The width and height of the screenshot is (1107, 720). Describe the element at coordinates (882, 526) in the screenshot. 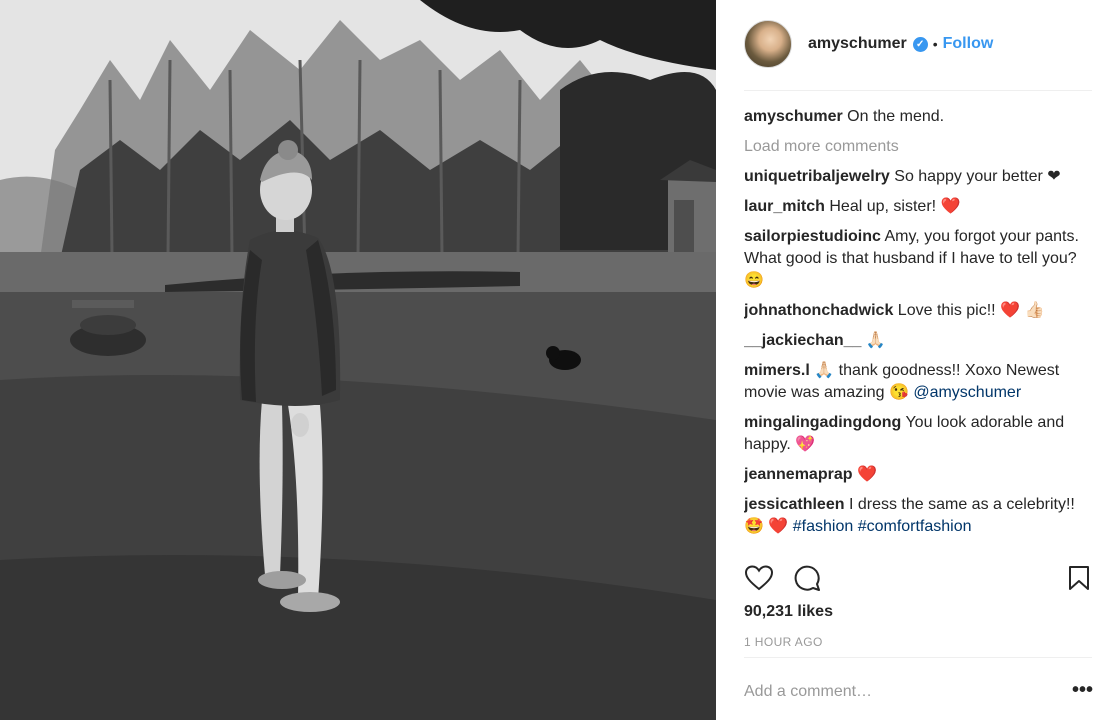

I see `comment-hashtag-links: #fashion #comfortfashion` at that location.